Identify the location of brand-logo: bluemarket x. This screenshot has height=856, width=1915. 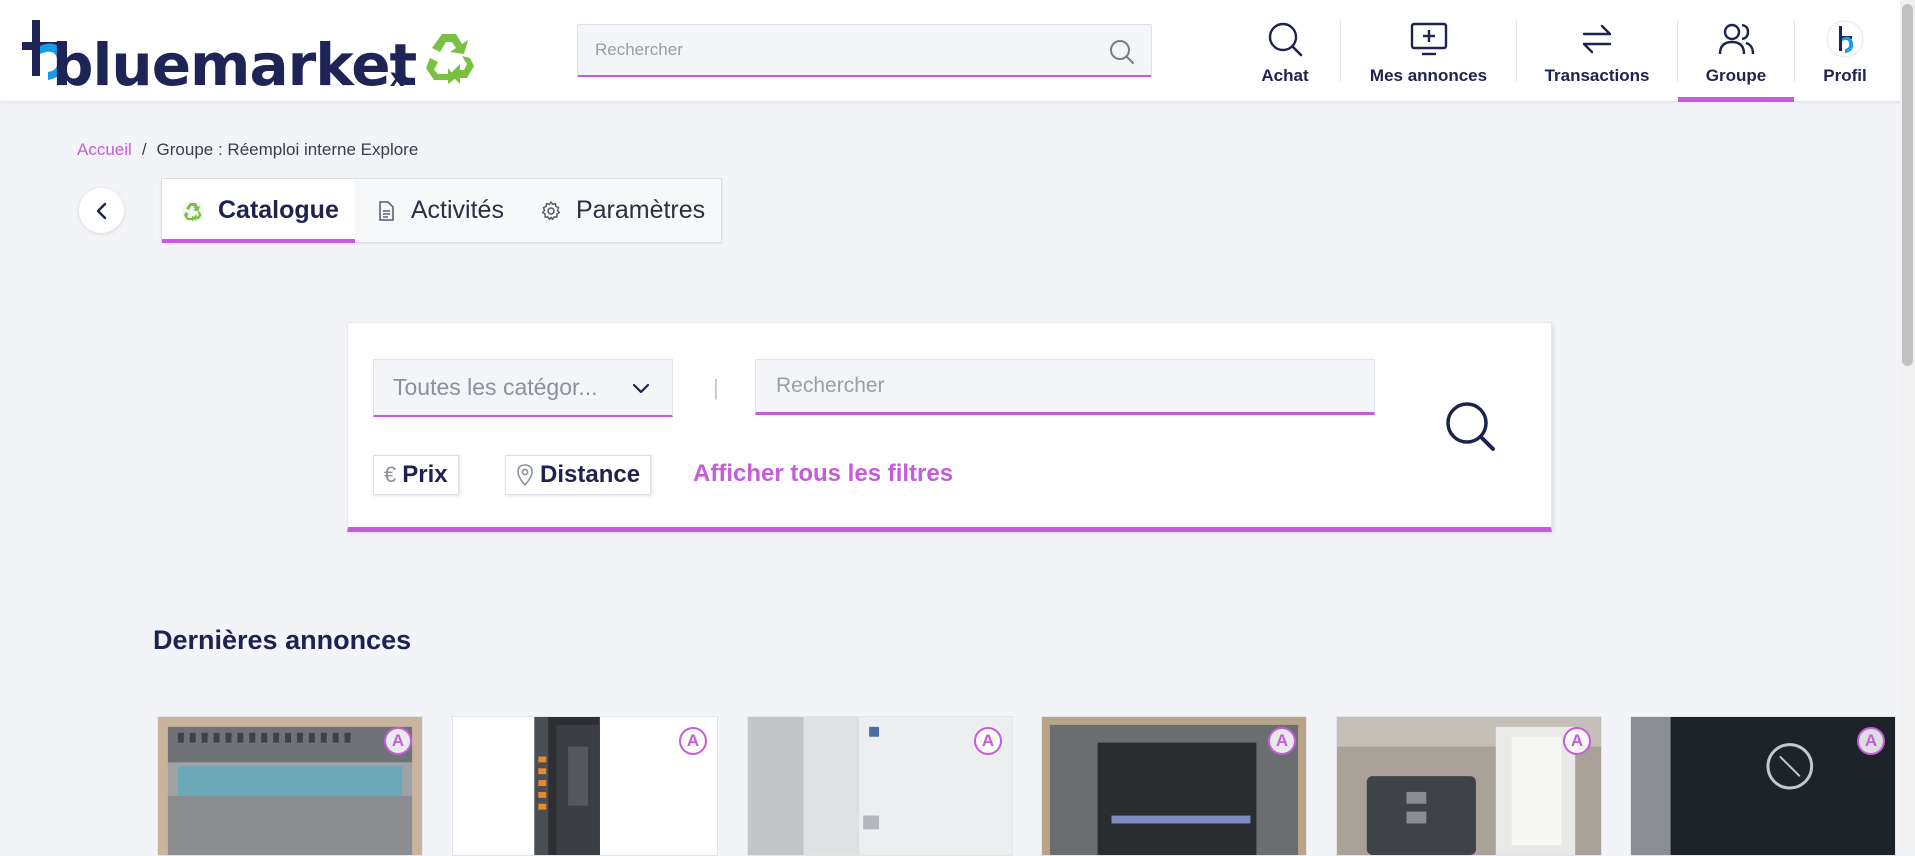
(253, 55).